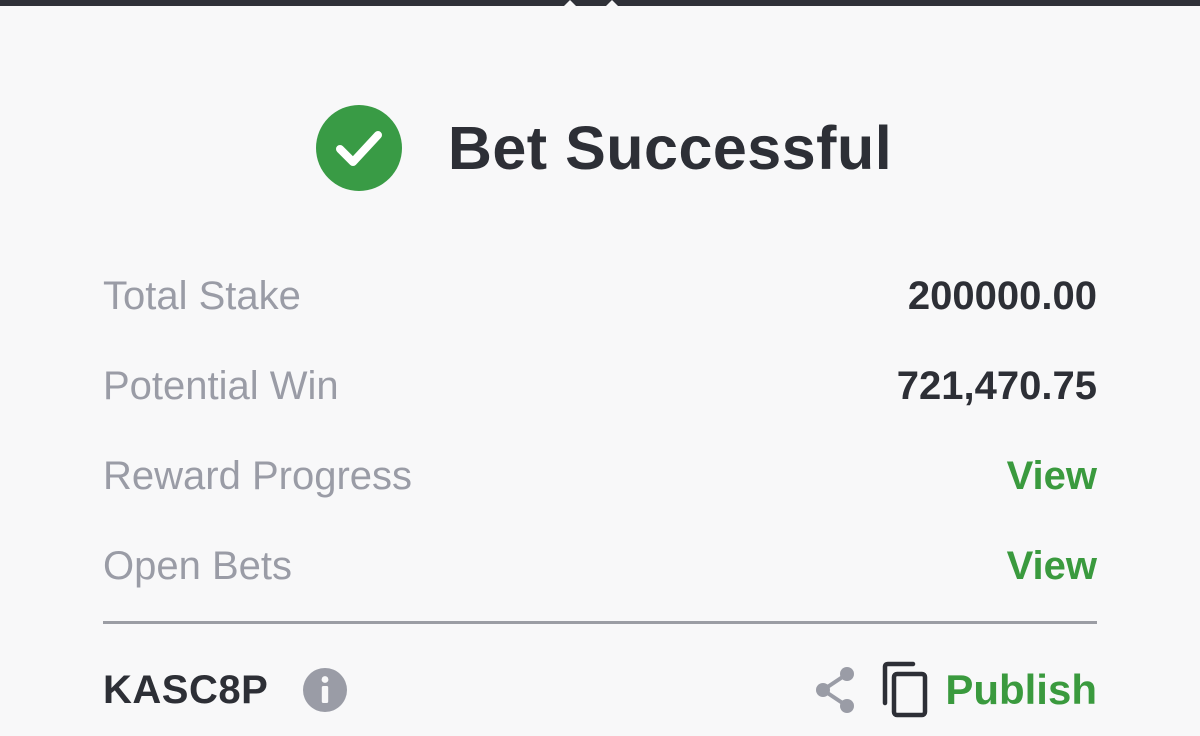  I want to click on detail-row-total-stake: Total Stake 200000.00, so click(600, 296).